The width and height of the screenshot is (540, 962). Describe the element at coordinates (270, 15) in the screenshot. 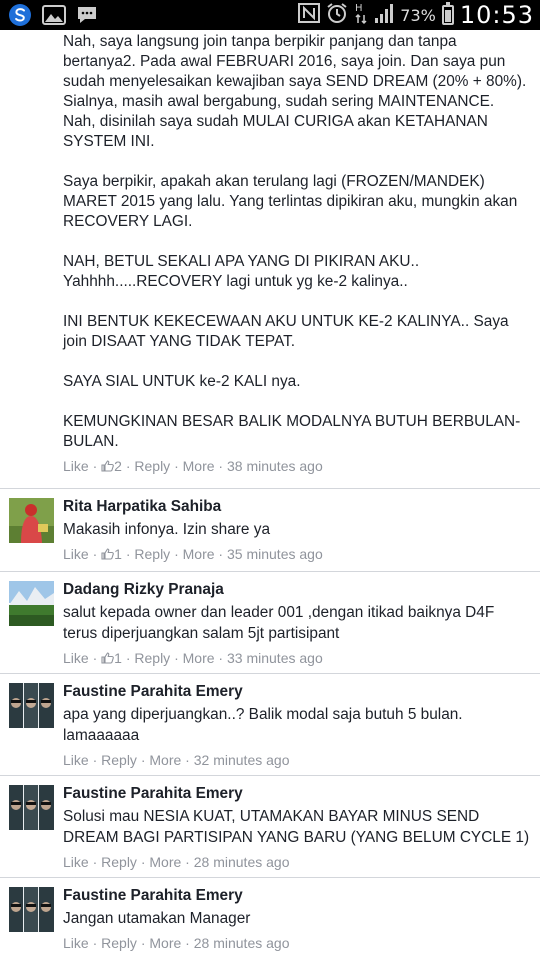

I see `status-bar: H 73% 10:53` at that location.